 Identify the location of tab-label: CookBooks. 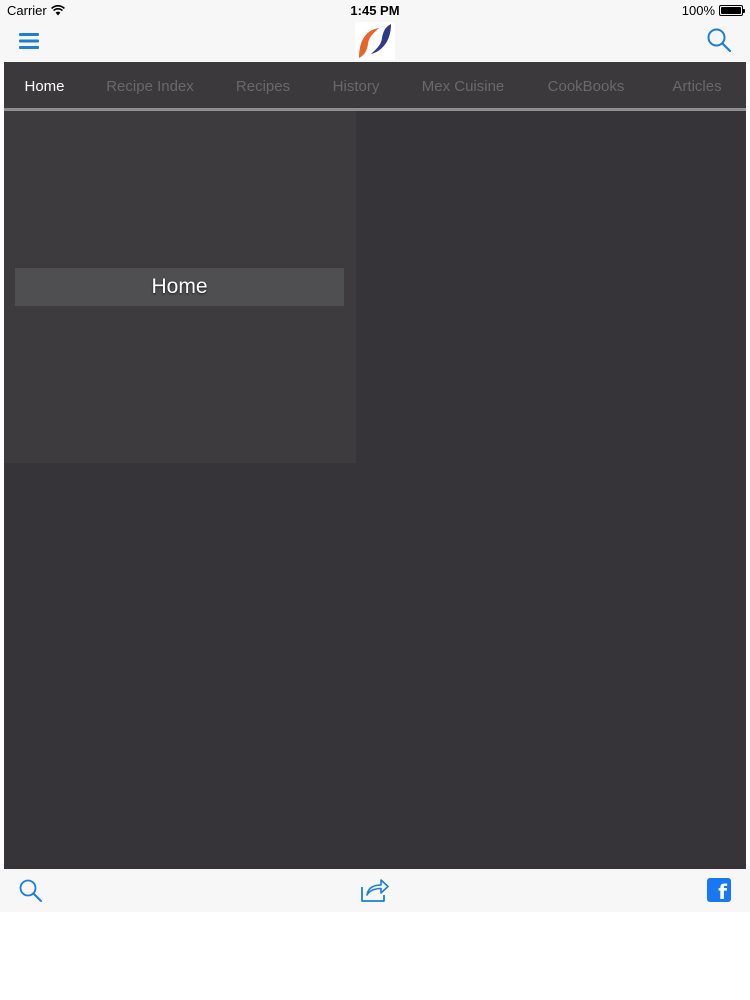
(586, 86).